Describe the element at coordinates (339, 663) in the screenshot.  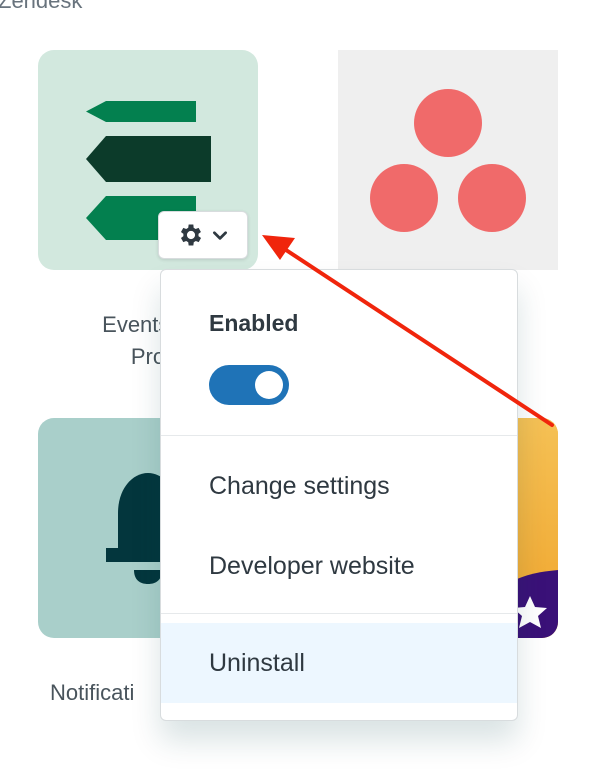
I see `menu-item-uninstall: Uninstall` at that location.